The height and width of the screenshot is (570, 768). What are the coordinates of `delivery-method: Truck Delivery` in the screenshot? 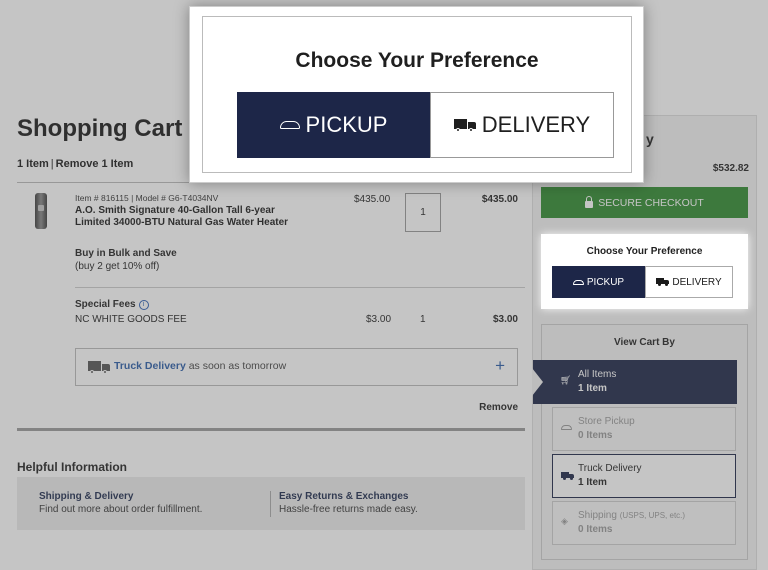 It's located at (150, 366).